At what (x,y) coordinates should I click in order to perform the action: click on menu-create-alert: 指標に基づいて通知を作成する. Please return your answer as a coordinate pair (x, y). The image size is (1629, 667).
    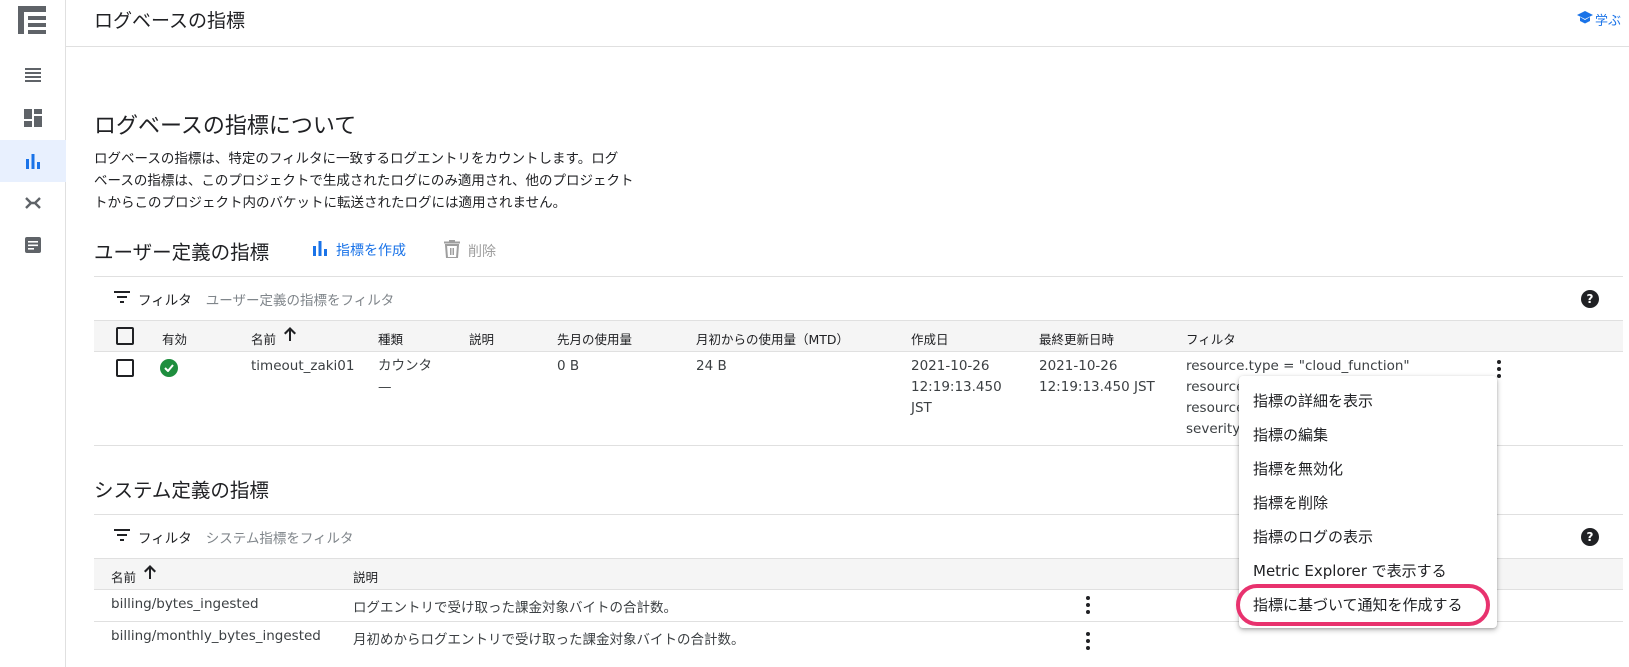
    Looking at the image, I should click on (1368, 605).